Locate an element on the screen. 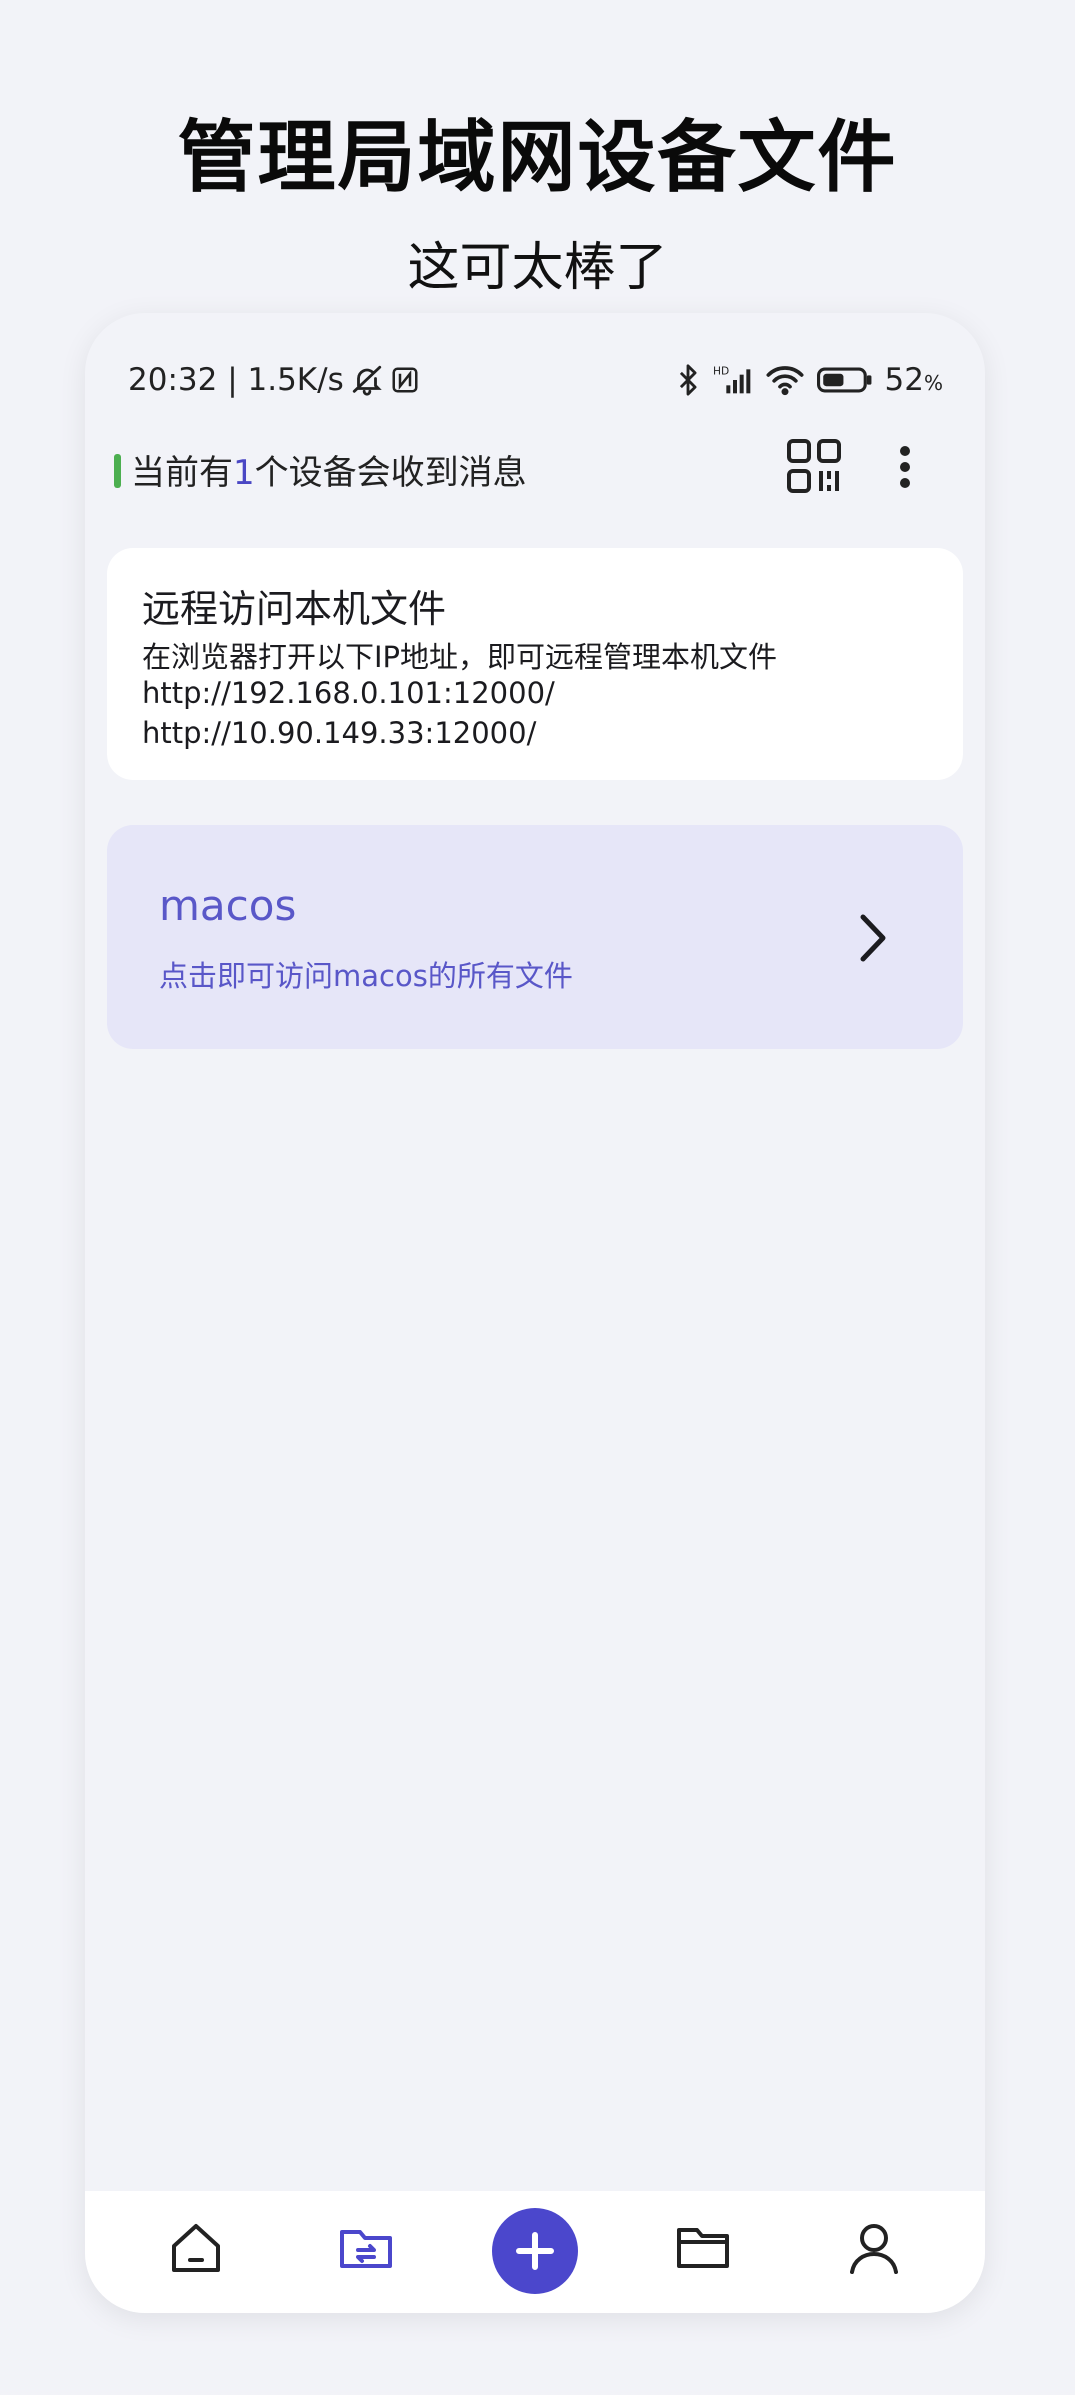  wifi-icon is located at coordinates (785, 380).